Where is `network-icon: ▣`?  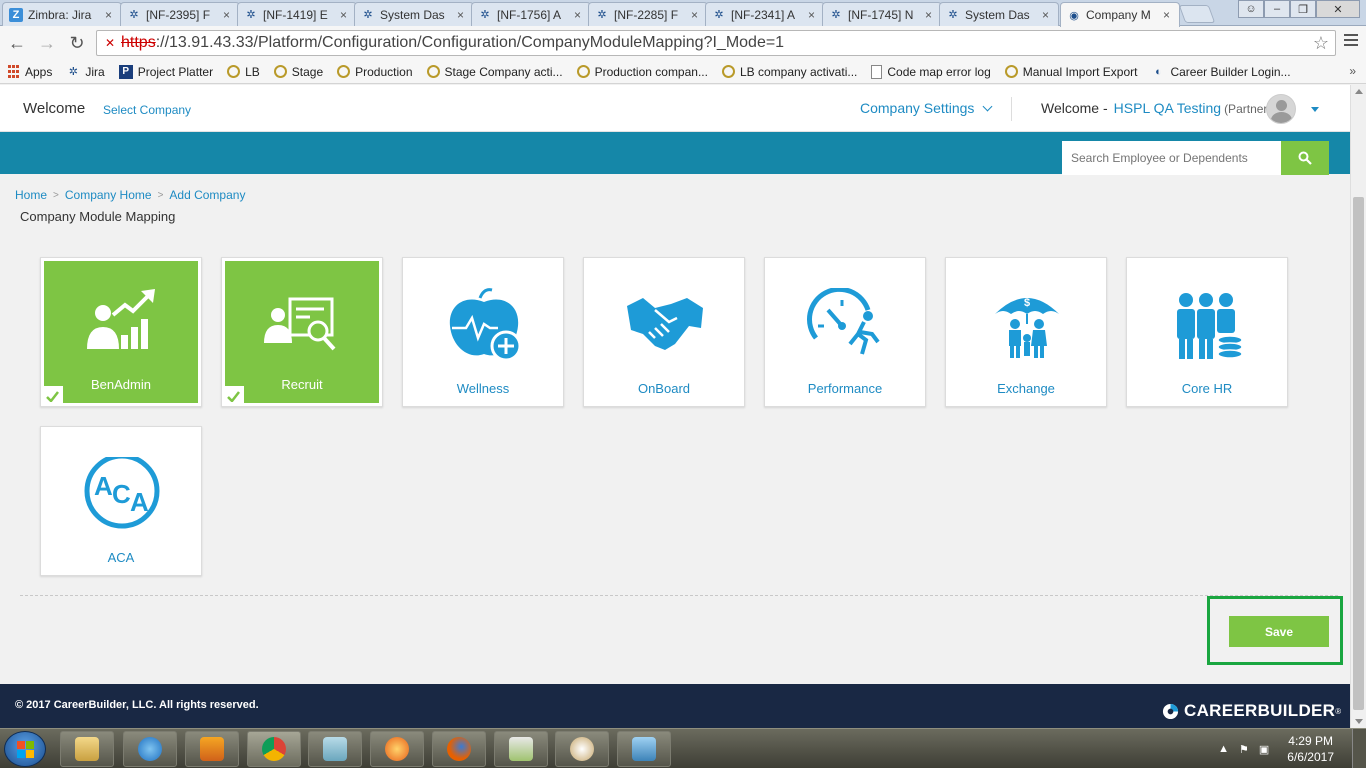 network-icon: ▣ is located at coordinates (1264, 749).